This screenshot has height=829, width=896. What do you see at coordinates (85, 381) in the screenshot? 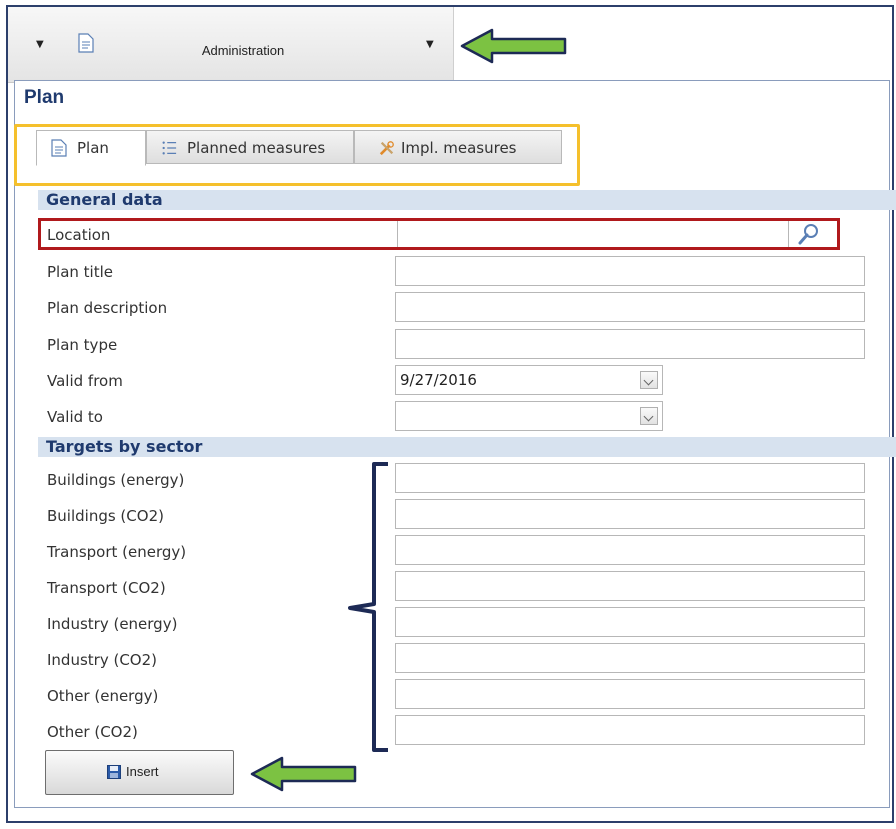
I see `valid-from-label: Valid from` at bounding box center [85, 381].